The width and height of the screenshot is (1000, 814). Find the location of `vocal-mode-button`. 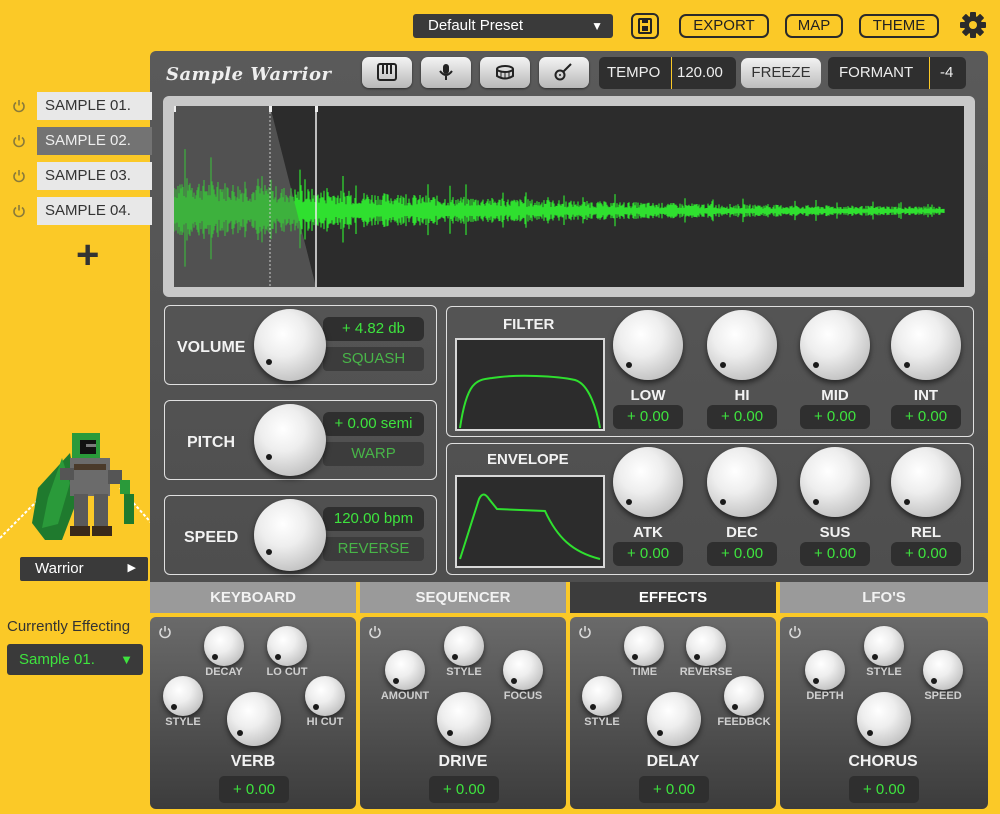

vocal-mode-button is located at coordinates (446, 72).